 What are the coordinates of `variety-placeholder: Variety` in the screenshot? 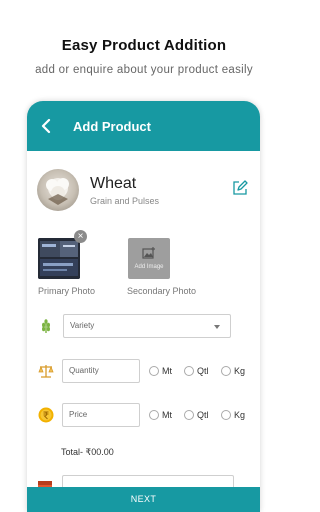 It's located at (82, 325).